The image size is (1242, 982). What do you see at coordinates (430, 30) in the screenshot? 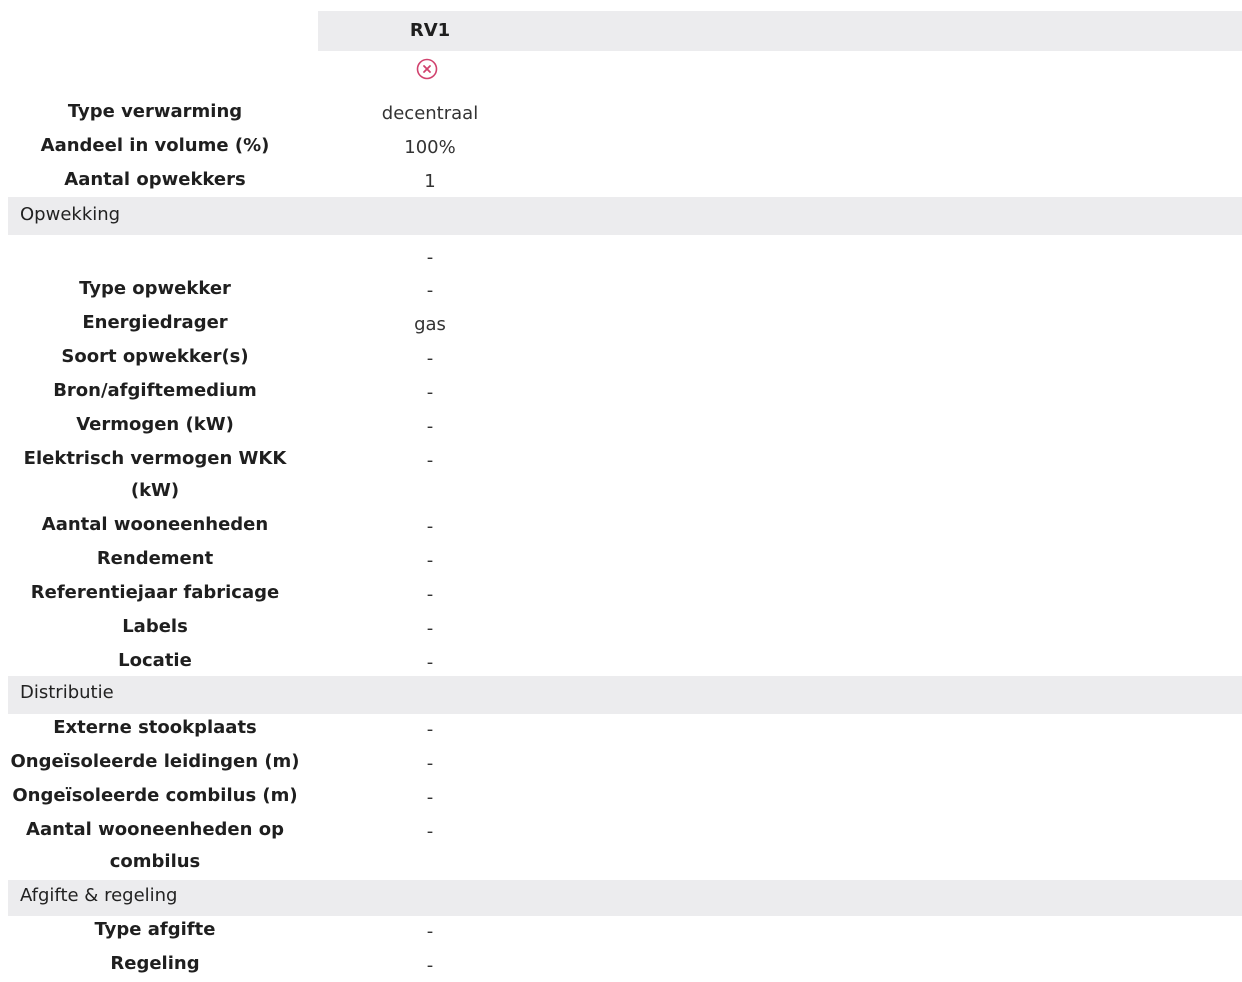
I see `column-title: RV1` at bounding box center [430, 30].